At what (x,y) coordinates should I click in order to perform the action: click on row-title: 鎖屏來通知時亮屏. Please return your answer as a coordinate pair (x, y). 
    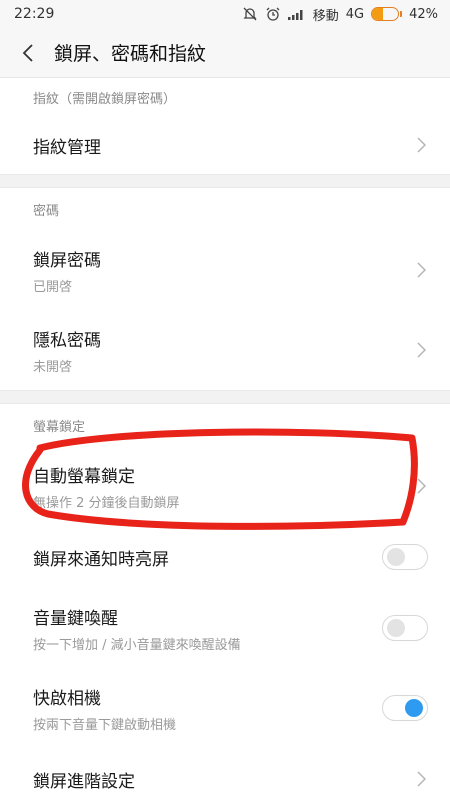
    Looking at the image, I should click on (101, 559).